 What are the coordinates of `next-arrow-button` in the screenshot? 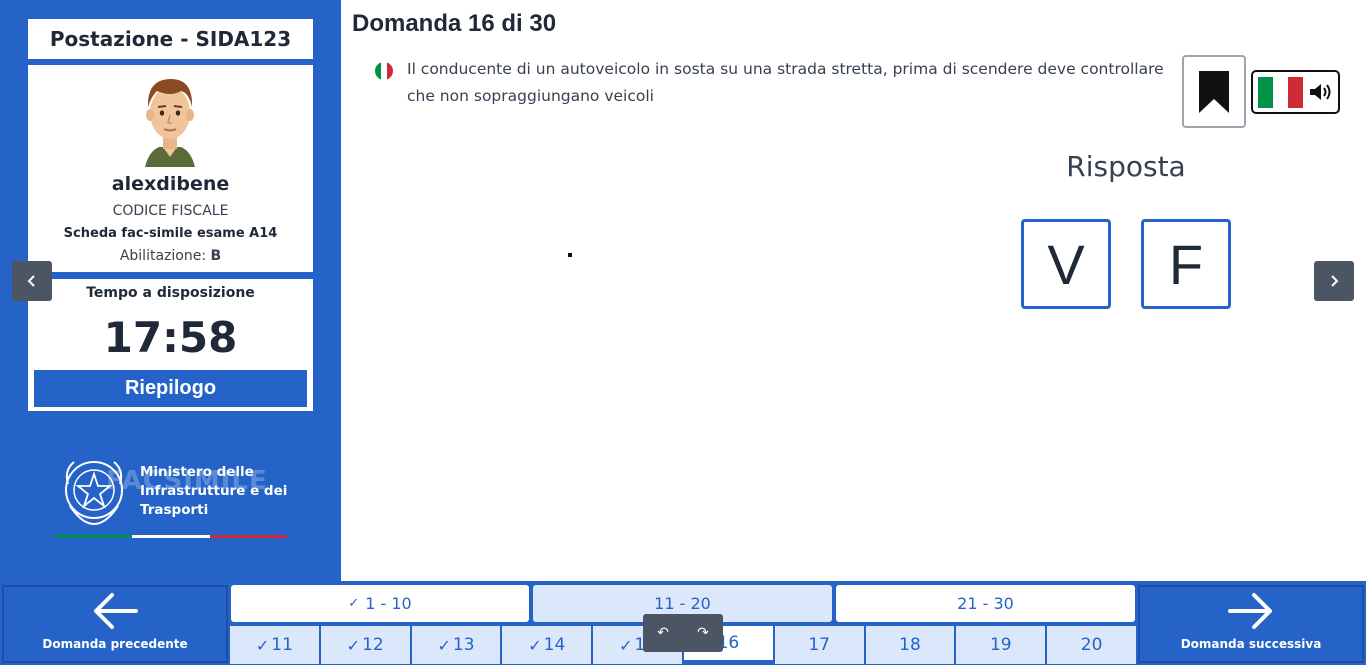 It's located at (1334, 281).